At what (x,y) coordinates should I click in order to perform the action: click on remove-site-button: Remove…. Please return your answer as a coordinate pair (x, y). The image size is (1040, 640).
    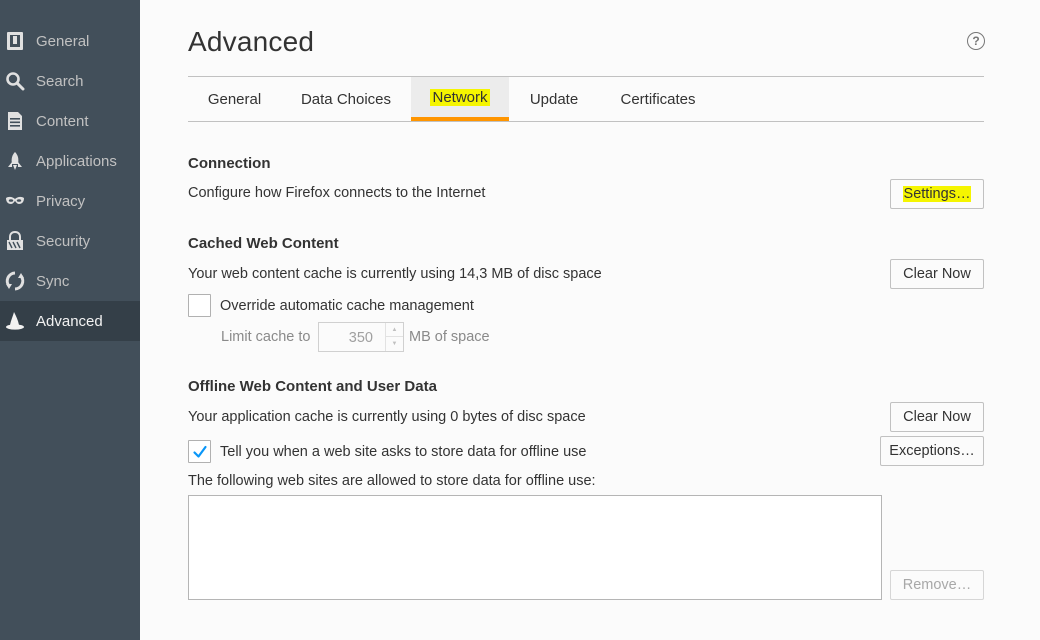
    Looking at the image, I should click on (937, 585).